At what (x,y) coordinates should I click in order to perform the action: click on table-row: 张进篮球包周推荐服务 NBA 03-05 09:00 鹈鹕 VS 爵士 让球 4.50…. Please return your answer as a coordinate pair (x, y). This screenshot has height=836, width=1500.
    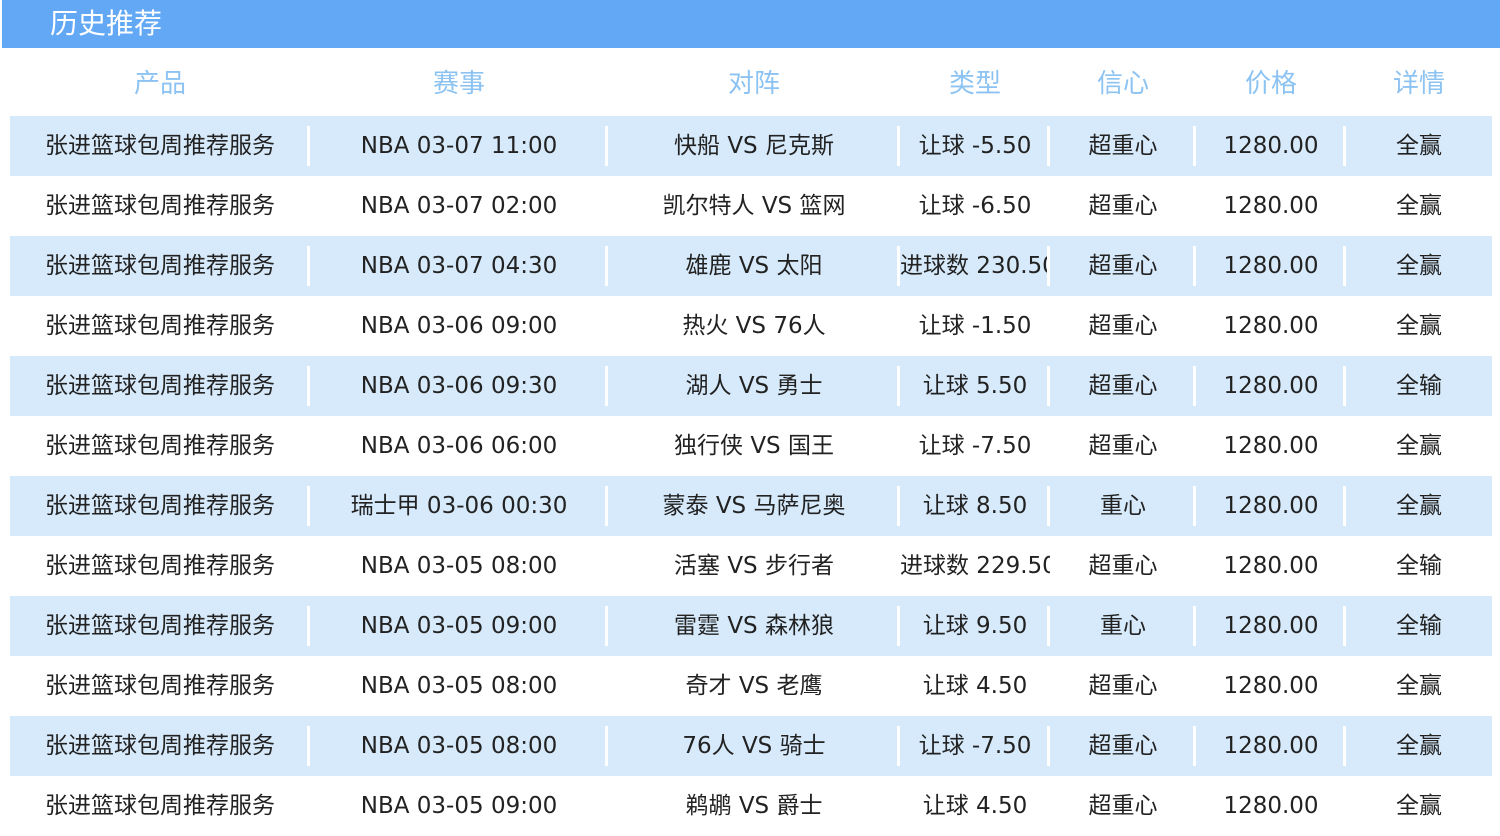
    Looking at the image, I should click on (751, 806).